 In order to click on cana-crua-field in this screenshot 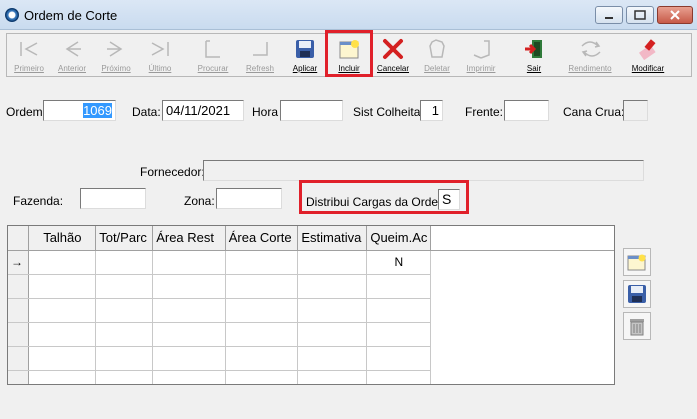, I will do `click(635, 110)`.